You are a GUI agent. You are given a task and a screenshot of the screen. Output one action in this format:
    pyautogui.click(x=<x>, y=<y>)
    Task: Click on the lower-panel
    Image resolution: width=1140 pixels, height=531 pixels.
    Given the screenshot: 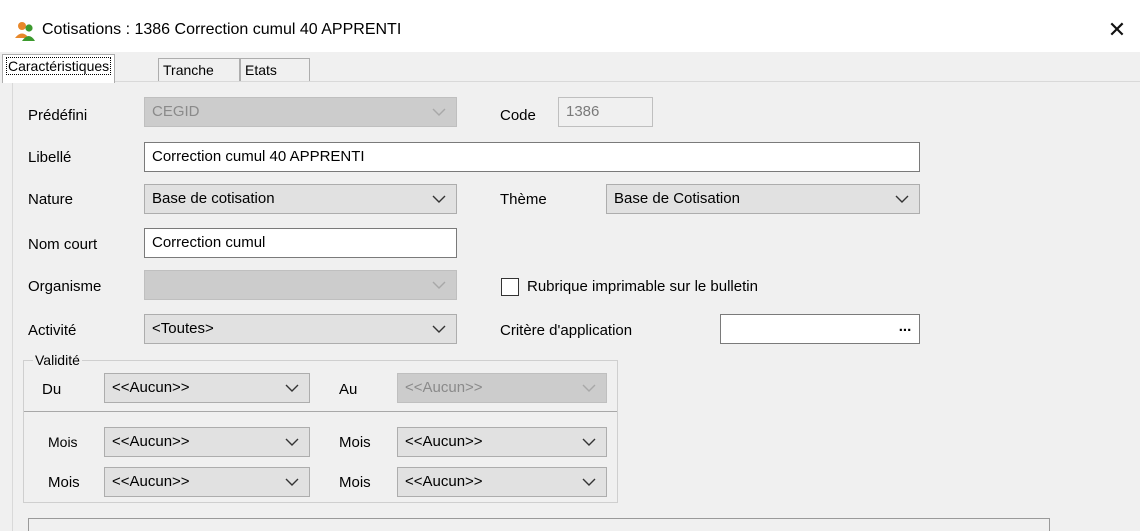 What is the action you would take?
    pyautogui.click(x=539, y=524)
    